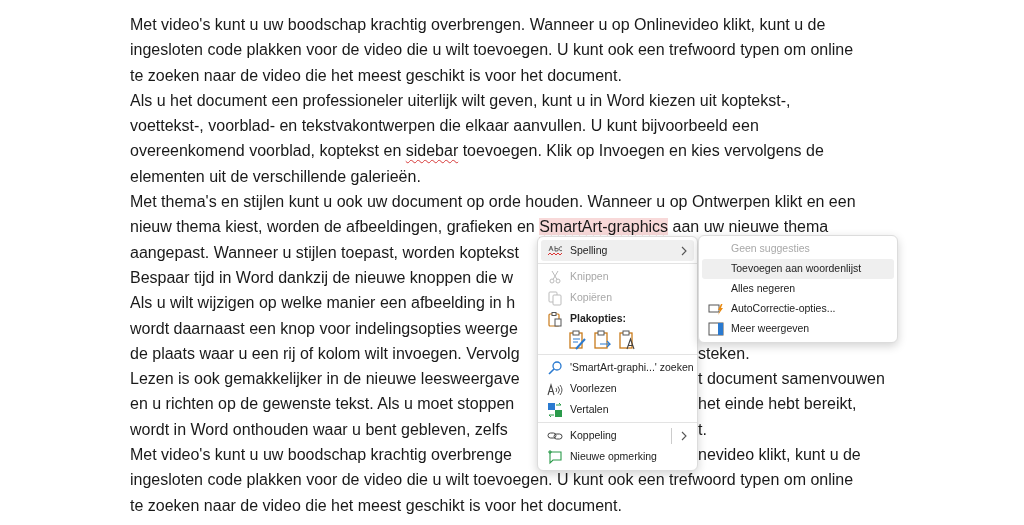 This screenshot has height=525, width=1024. I want to click on comment-icon, so click(555, 456).